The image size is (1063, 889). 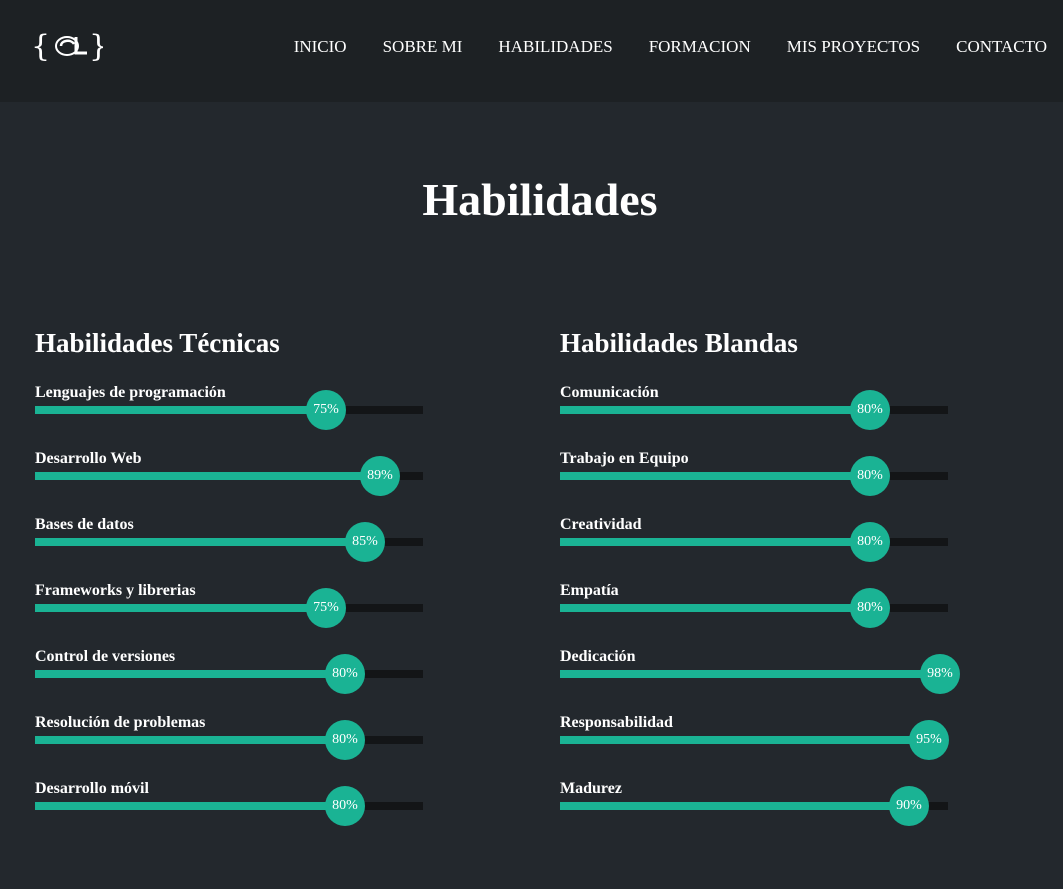 What do you see at coordinates (1001, 47) in the screenshot?
I see `nav-link-contacto: CONTACTO` at bounding box center [1001, 47].